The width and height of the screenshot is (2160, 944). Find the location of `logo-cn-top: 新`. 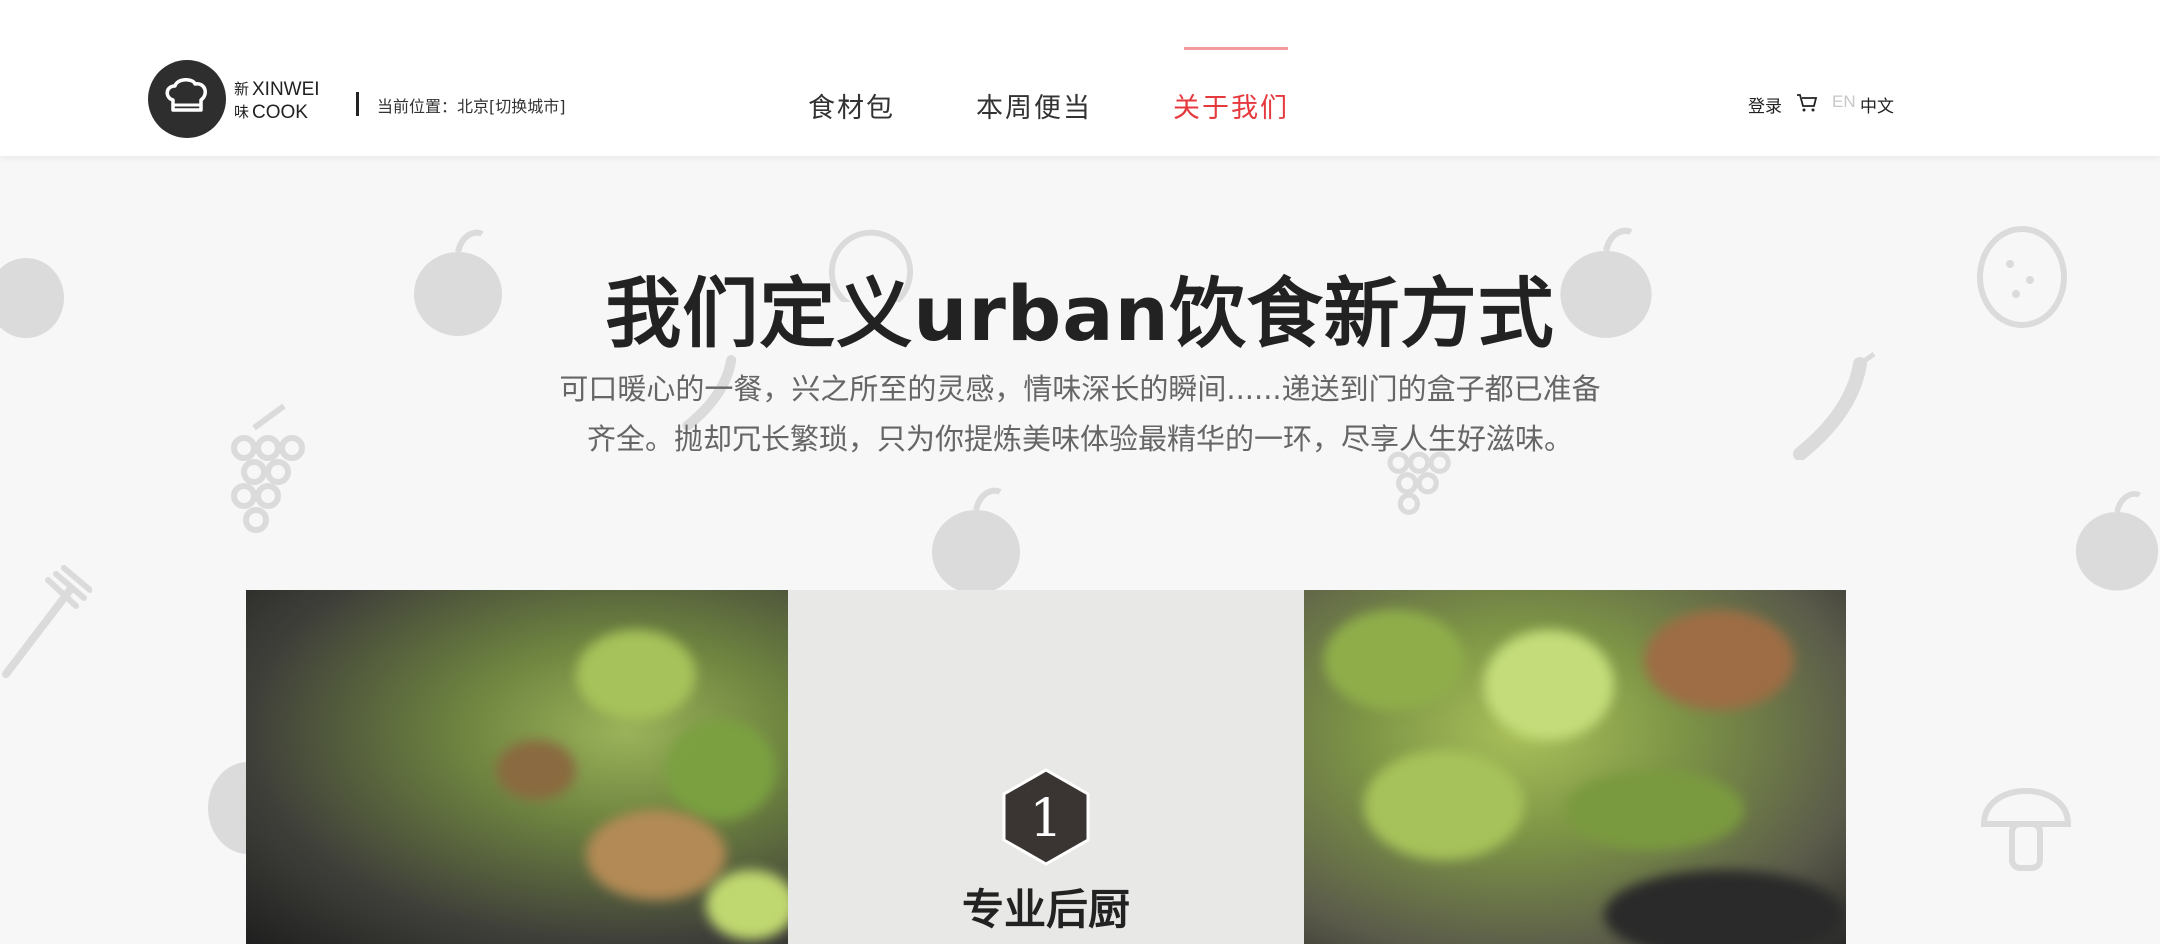

logo-cn-top: 新 is located at coordinates (242, 89).